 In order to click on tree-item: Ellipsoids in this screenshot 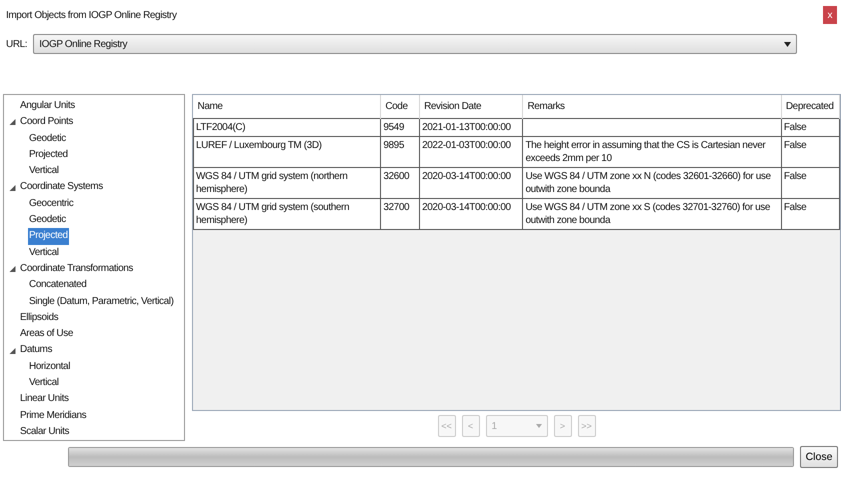, I will do `click(39, 318)`.